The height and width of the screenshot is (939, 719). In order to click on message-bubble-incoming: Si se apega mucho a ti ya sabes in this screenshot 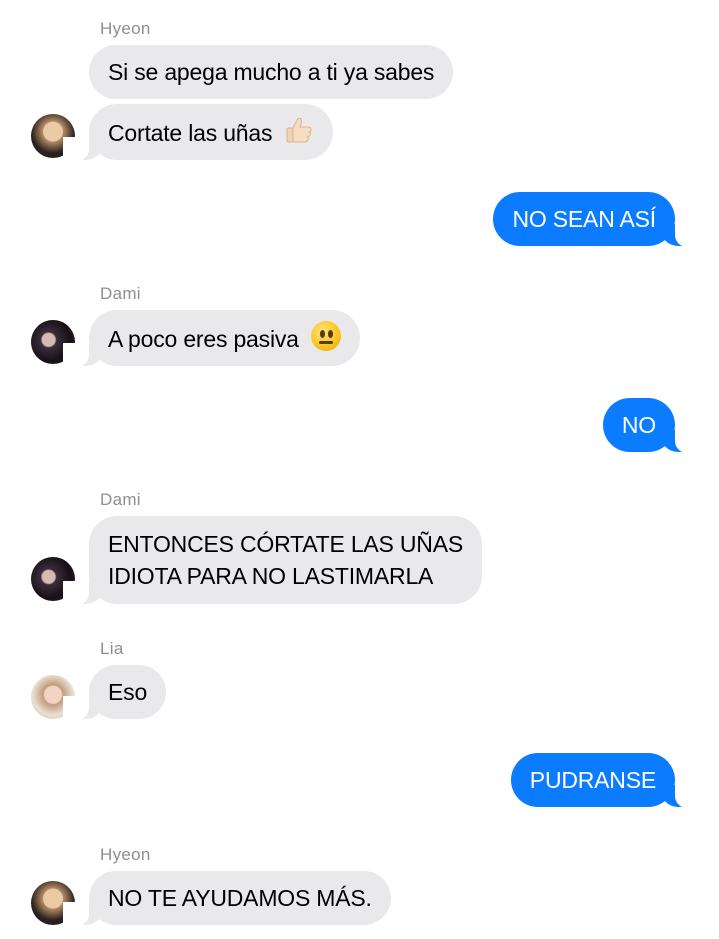, I will do `click(271, 72)`.